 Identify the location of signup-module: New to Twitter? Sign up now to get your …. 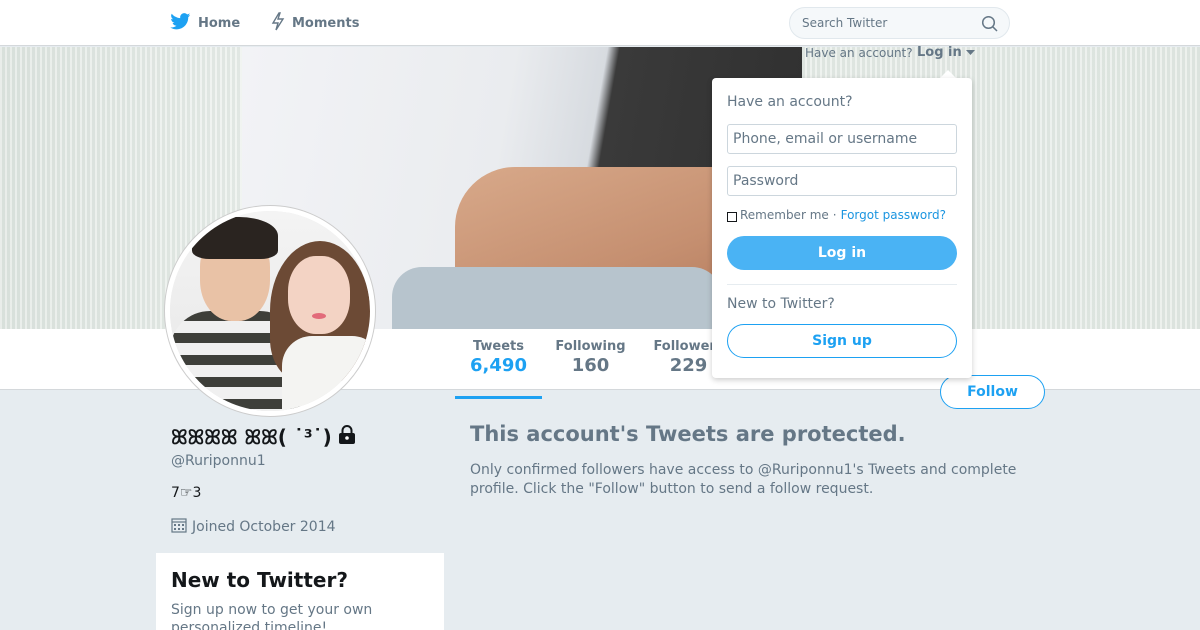
(300, 591).